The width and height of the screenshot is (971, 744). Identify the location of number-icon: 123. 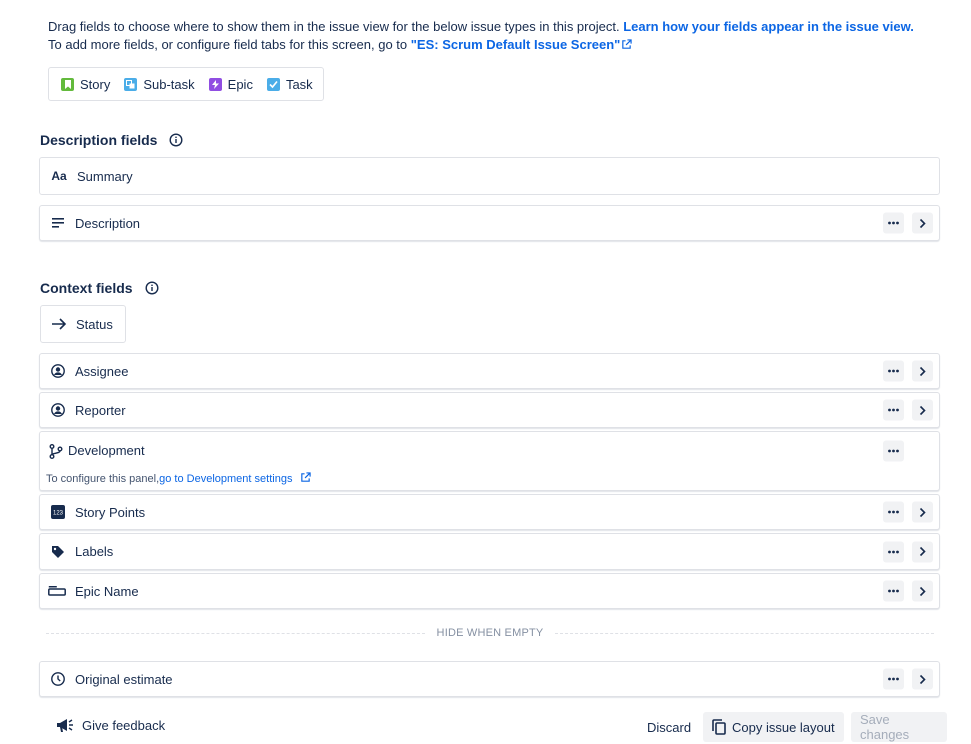
(58, 512).